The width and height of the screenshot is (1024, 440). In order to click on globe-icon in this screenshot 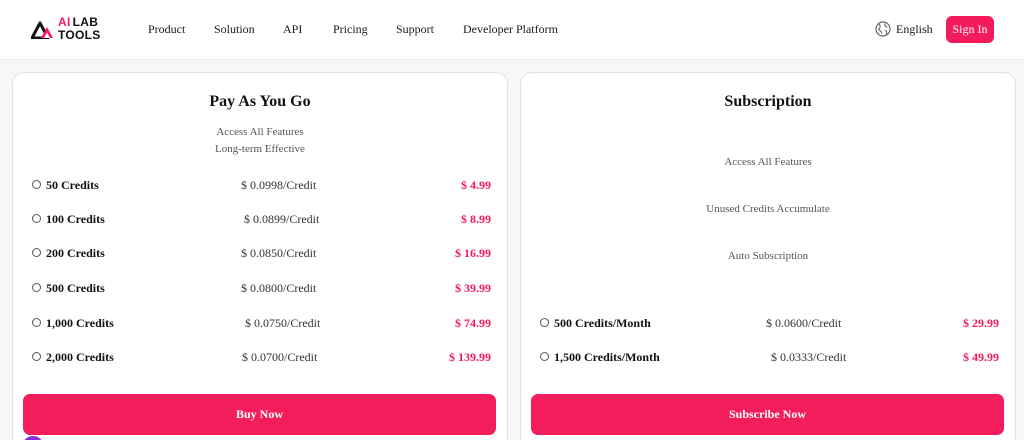, I will do `click(883, 29)`.